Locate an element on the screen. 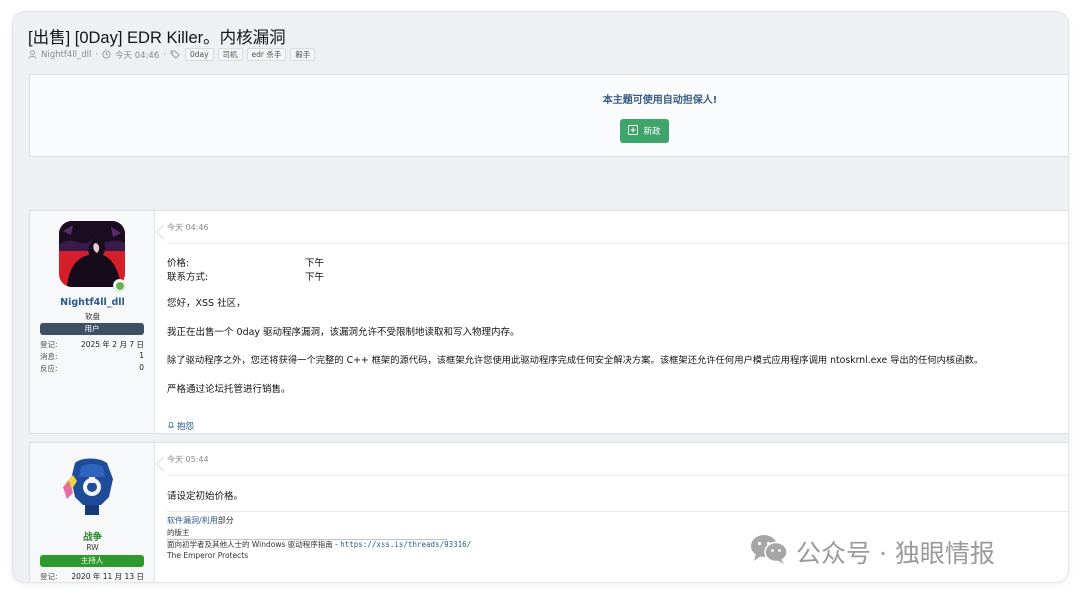  thread-tag: edr 杀手 is located at coordinates (266, 54).